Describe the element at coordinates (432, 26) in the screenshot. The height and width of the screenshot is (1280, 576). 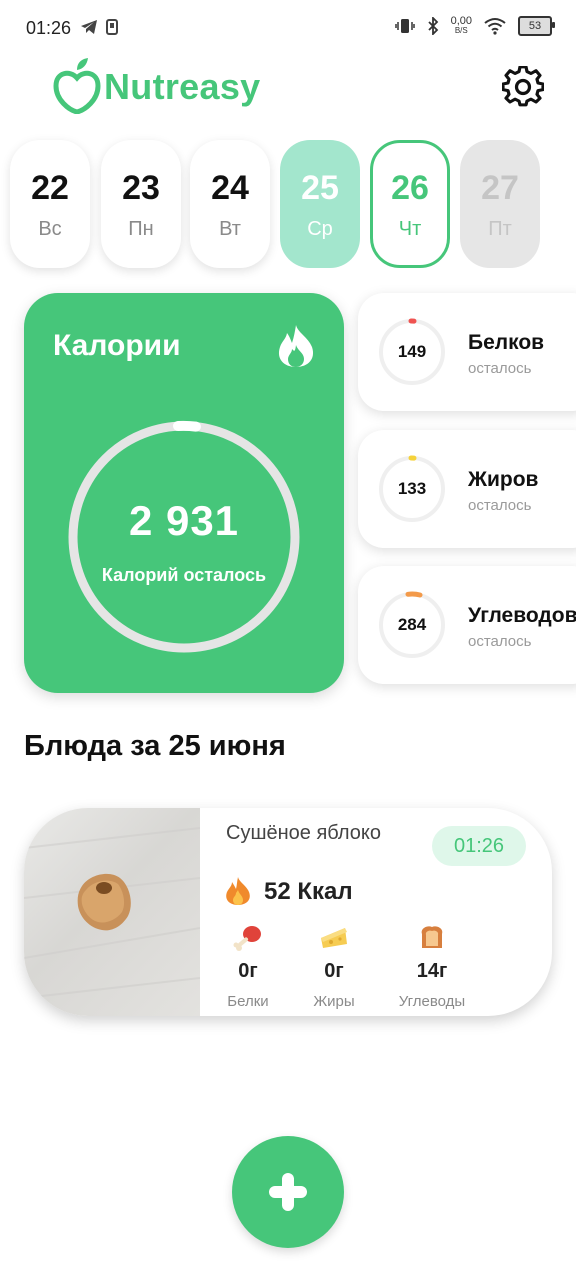
I see `bluetooth-icon` at that location.